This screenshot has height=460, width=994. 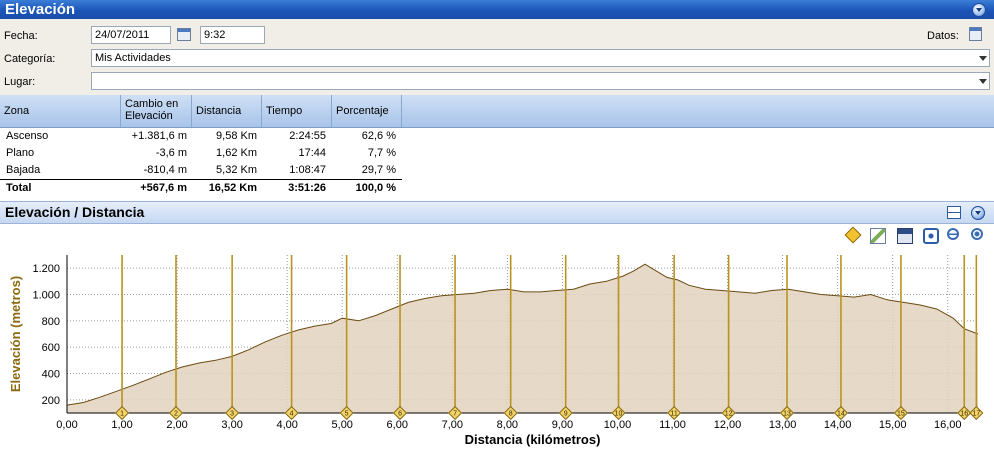 What do you see at coordinates (674, 414) in the screenshot?
I see `km-marker-label: 11` at bounding box center [674, 414].